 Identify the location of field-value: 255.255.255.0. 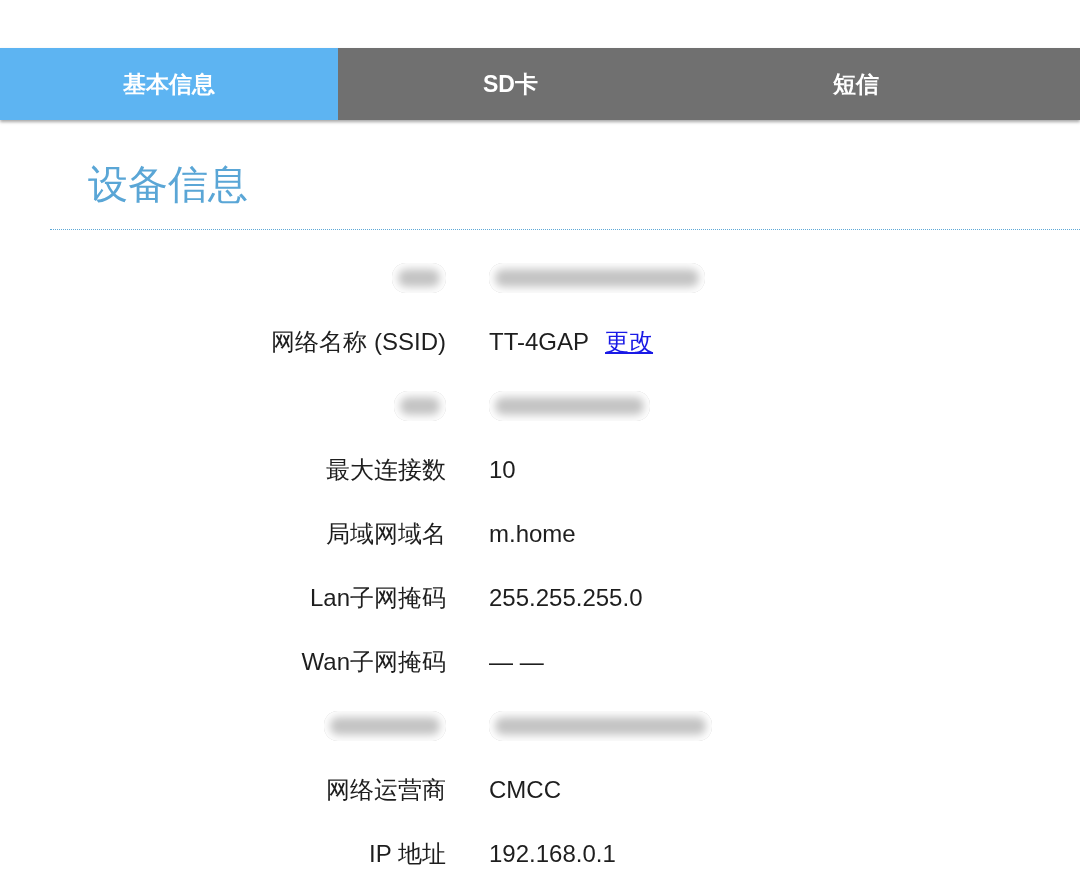
(566, 598).